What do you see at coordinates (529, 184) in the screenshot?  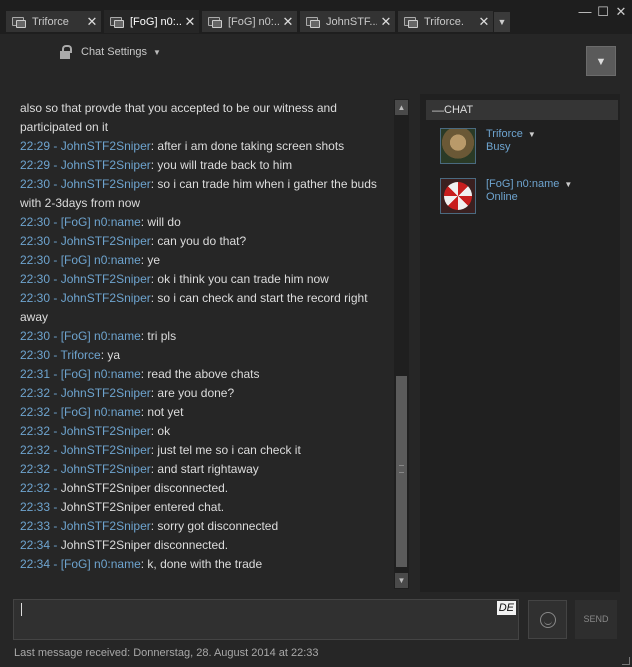 I see `friend-name-row: [FoG] n0:name ▼` at bounding box center [529, 184].